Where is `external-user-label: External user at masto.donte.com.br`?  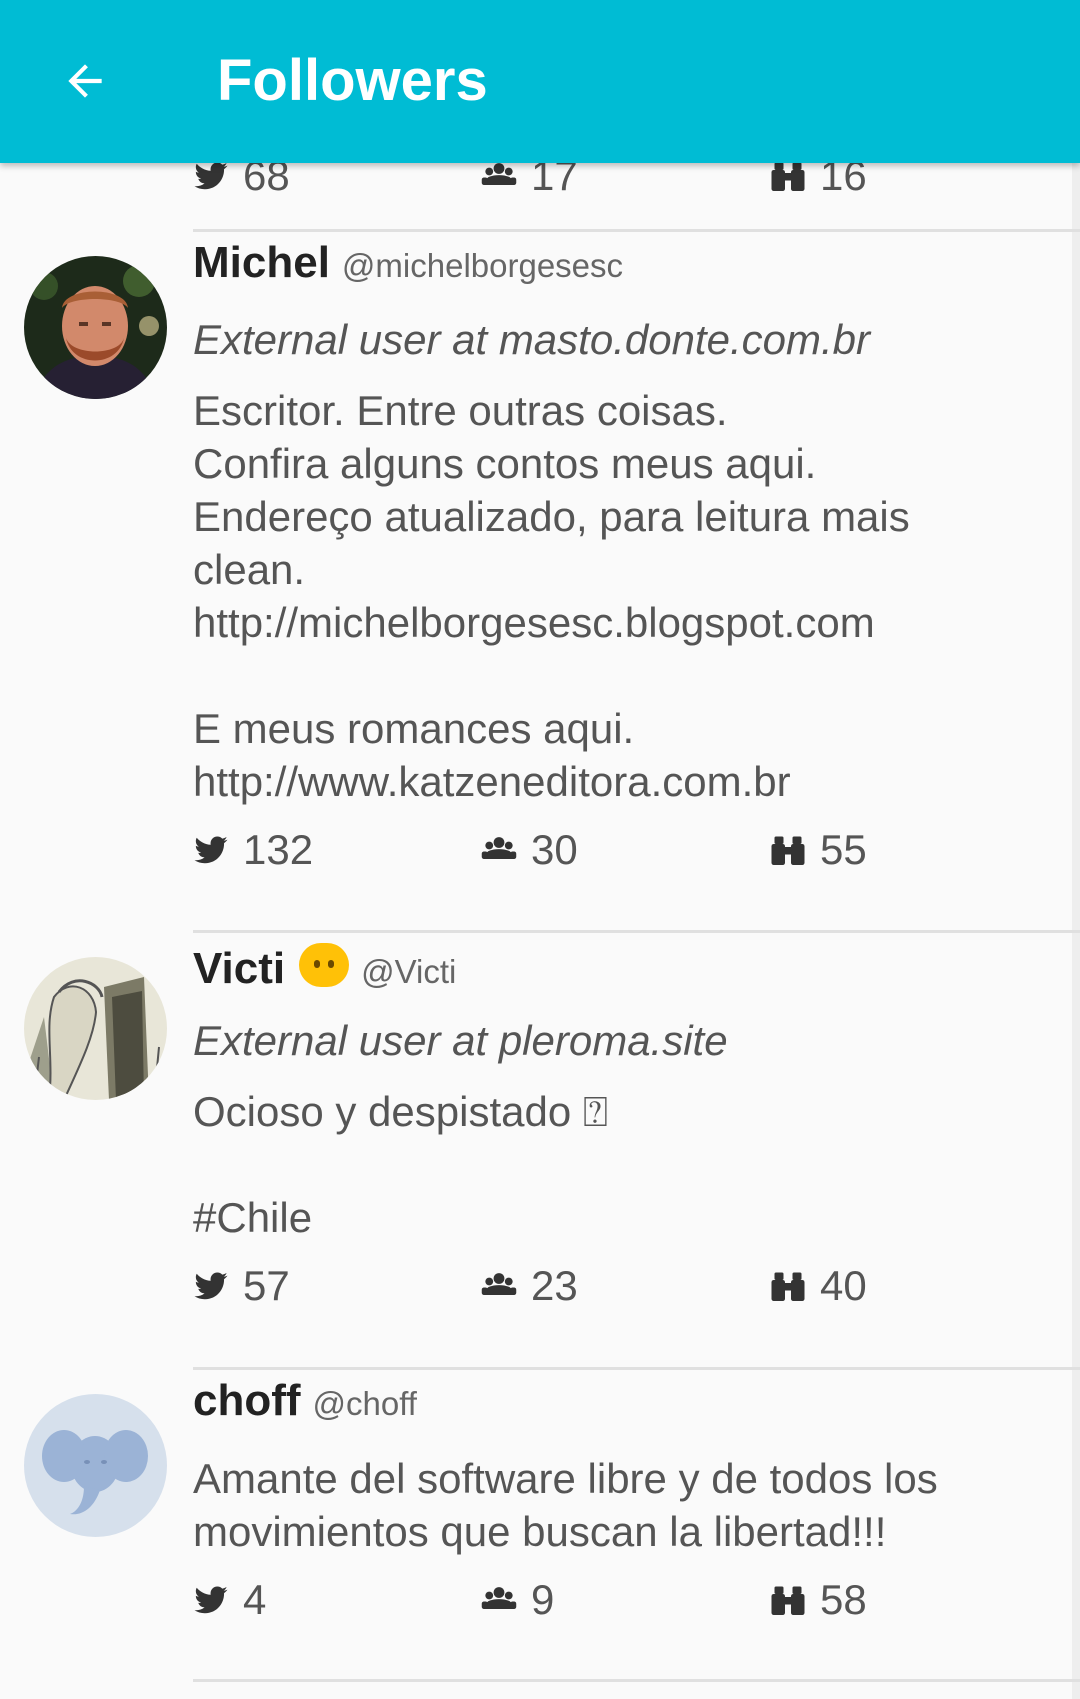 external-user-label: External user at masto.donte.com.br is located at coordinates (531, 339).